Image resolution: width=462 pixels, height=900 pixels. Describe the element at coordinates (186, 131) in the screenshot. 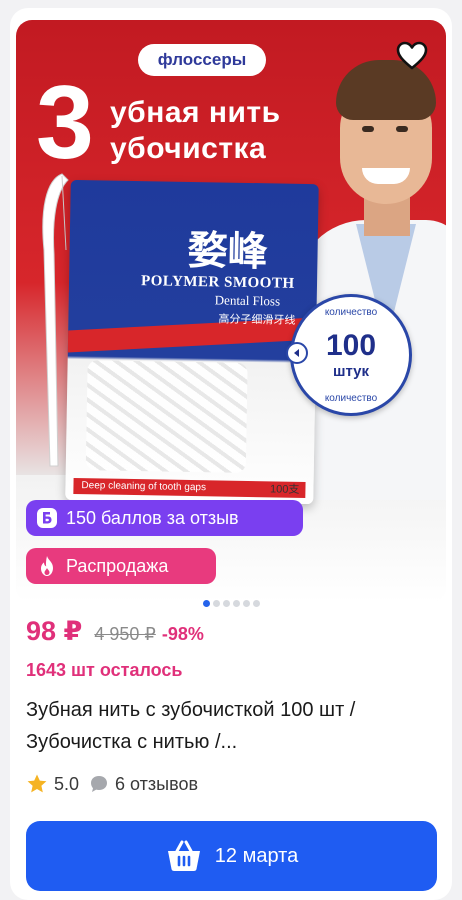

I see `image-headline: 3 убная нить убочистка` at that location.